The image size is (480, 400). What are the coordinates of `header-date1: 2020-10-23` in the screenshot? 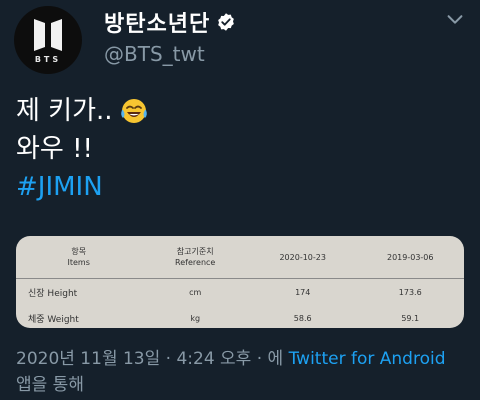 It's located at (302, 257).